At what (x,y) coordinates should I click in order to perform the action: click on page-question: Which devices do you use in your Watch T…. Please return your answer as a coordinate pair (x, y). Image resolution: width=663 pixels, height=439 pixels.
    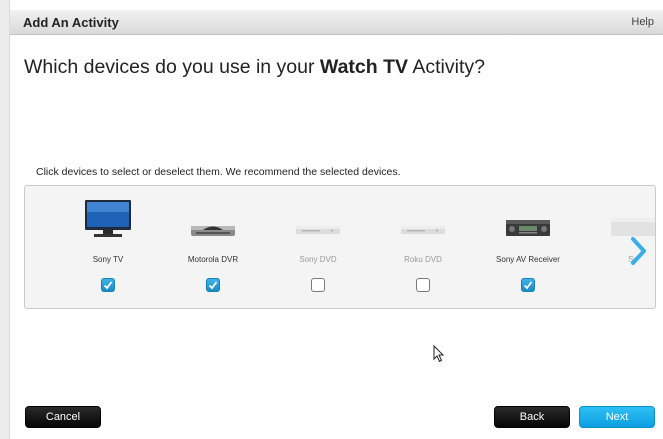
    Looking at the image, I should click on (254, 67).